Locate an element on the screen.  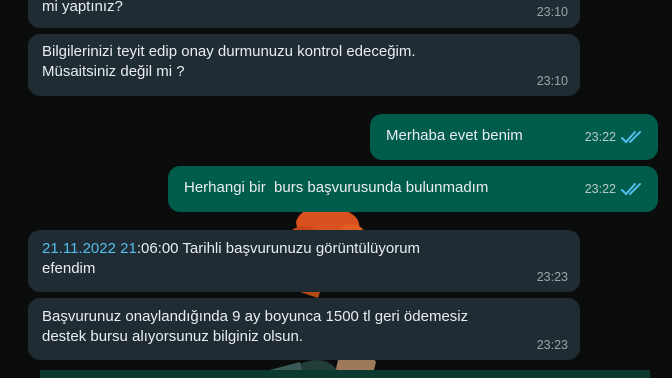
message-text: mi yaptınız? is located at coordinates (82, 7).